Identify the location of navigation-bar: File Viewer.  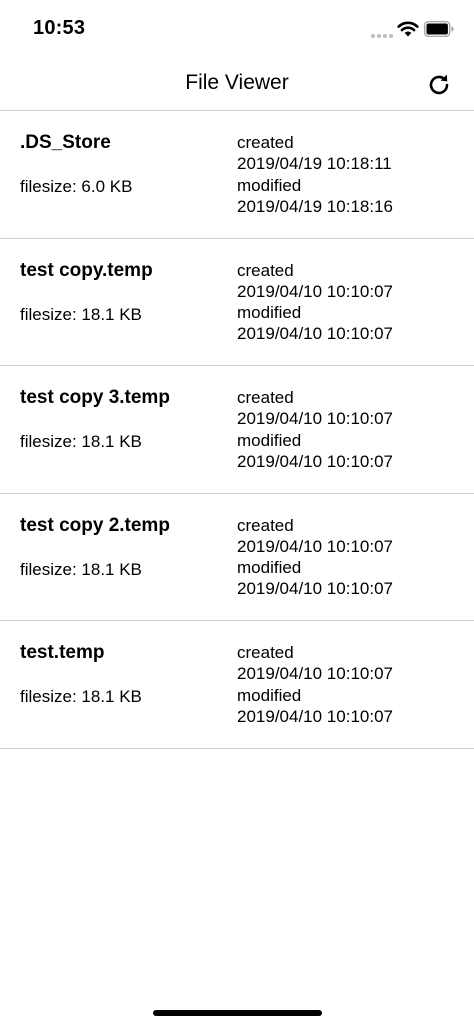
(237, 84).